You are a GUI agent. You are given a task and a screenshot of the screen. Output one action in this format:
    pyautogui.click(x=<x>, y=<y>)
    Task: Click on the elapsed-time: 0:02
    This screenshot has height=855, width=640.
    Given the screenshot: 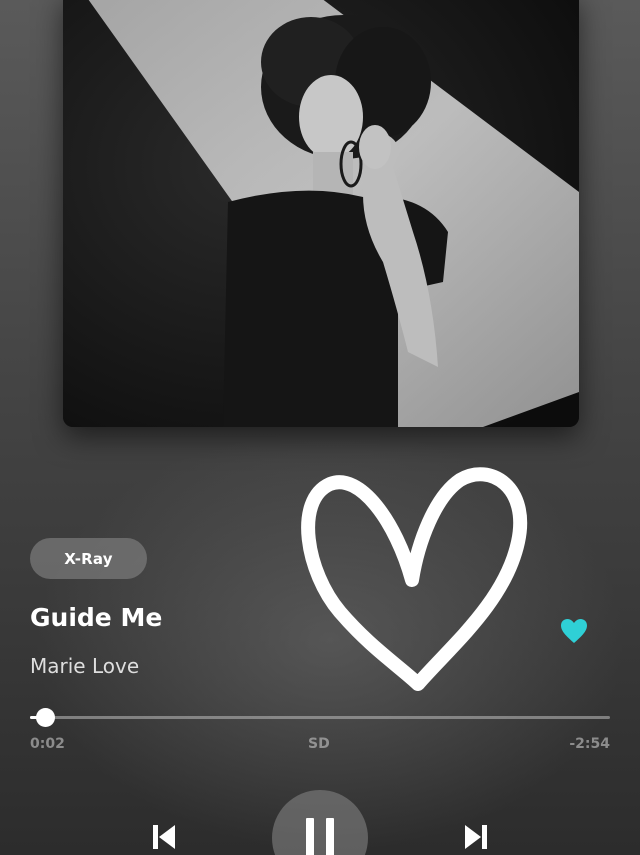 What is the action you would take?
    pyautogui.click(x=47, y=744)
    